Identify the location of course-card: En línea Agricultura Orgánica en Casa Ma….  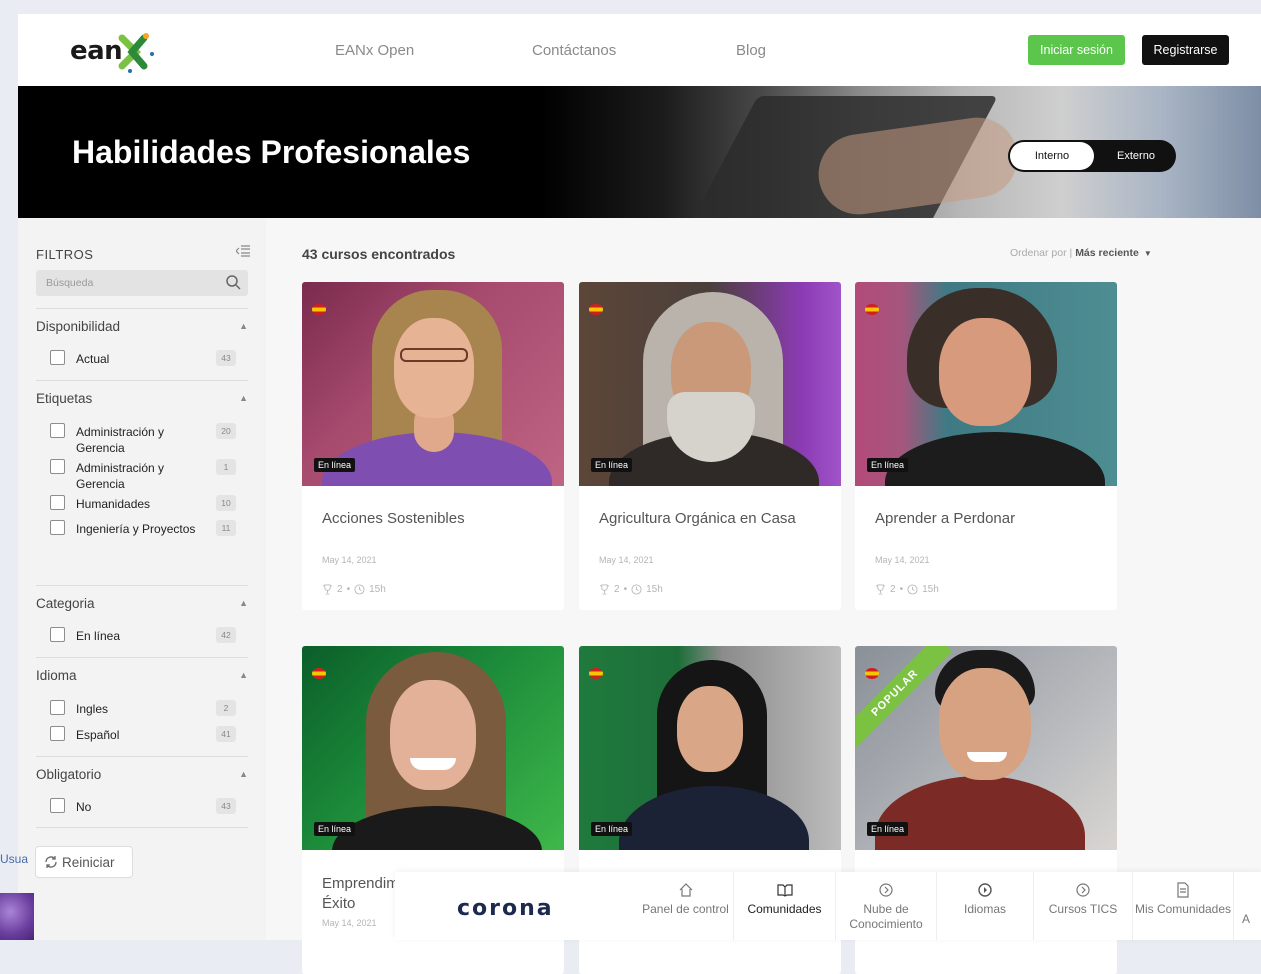
(710, 446).